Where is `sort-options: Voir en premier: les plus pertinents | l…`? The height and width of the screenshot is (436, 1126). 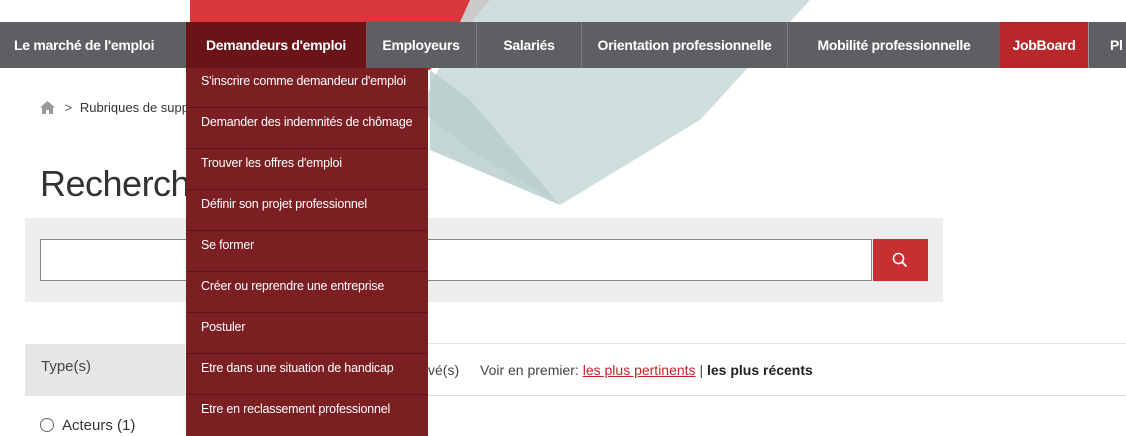 sort-options: Voir en premier: les plus pertinents | l… is located at coordinates (646, 370).